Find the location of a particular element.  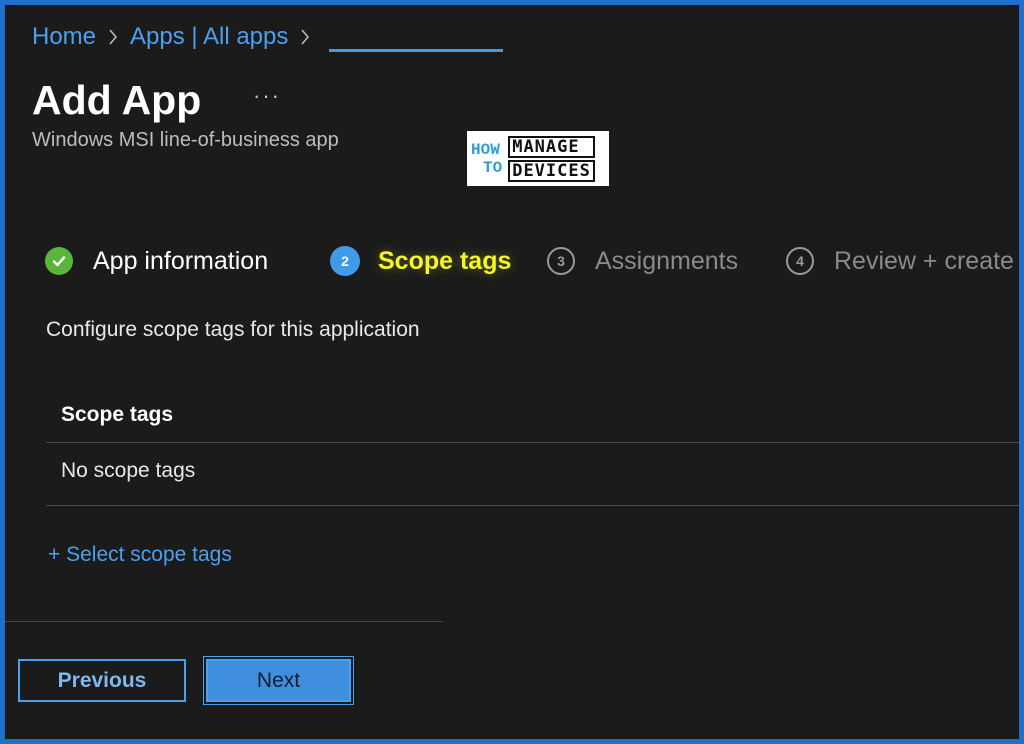

select-scope-tags-link: + Select scope tags is located at coordinates (140, 555).